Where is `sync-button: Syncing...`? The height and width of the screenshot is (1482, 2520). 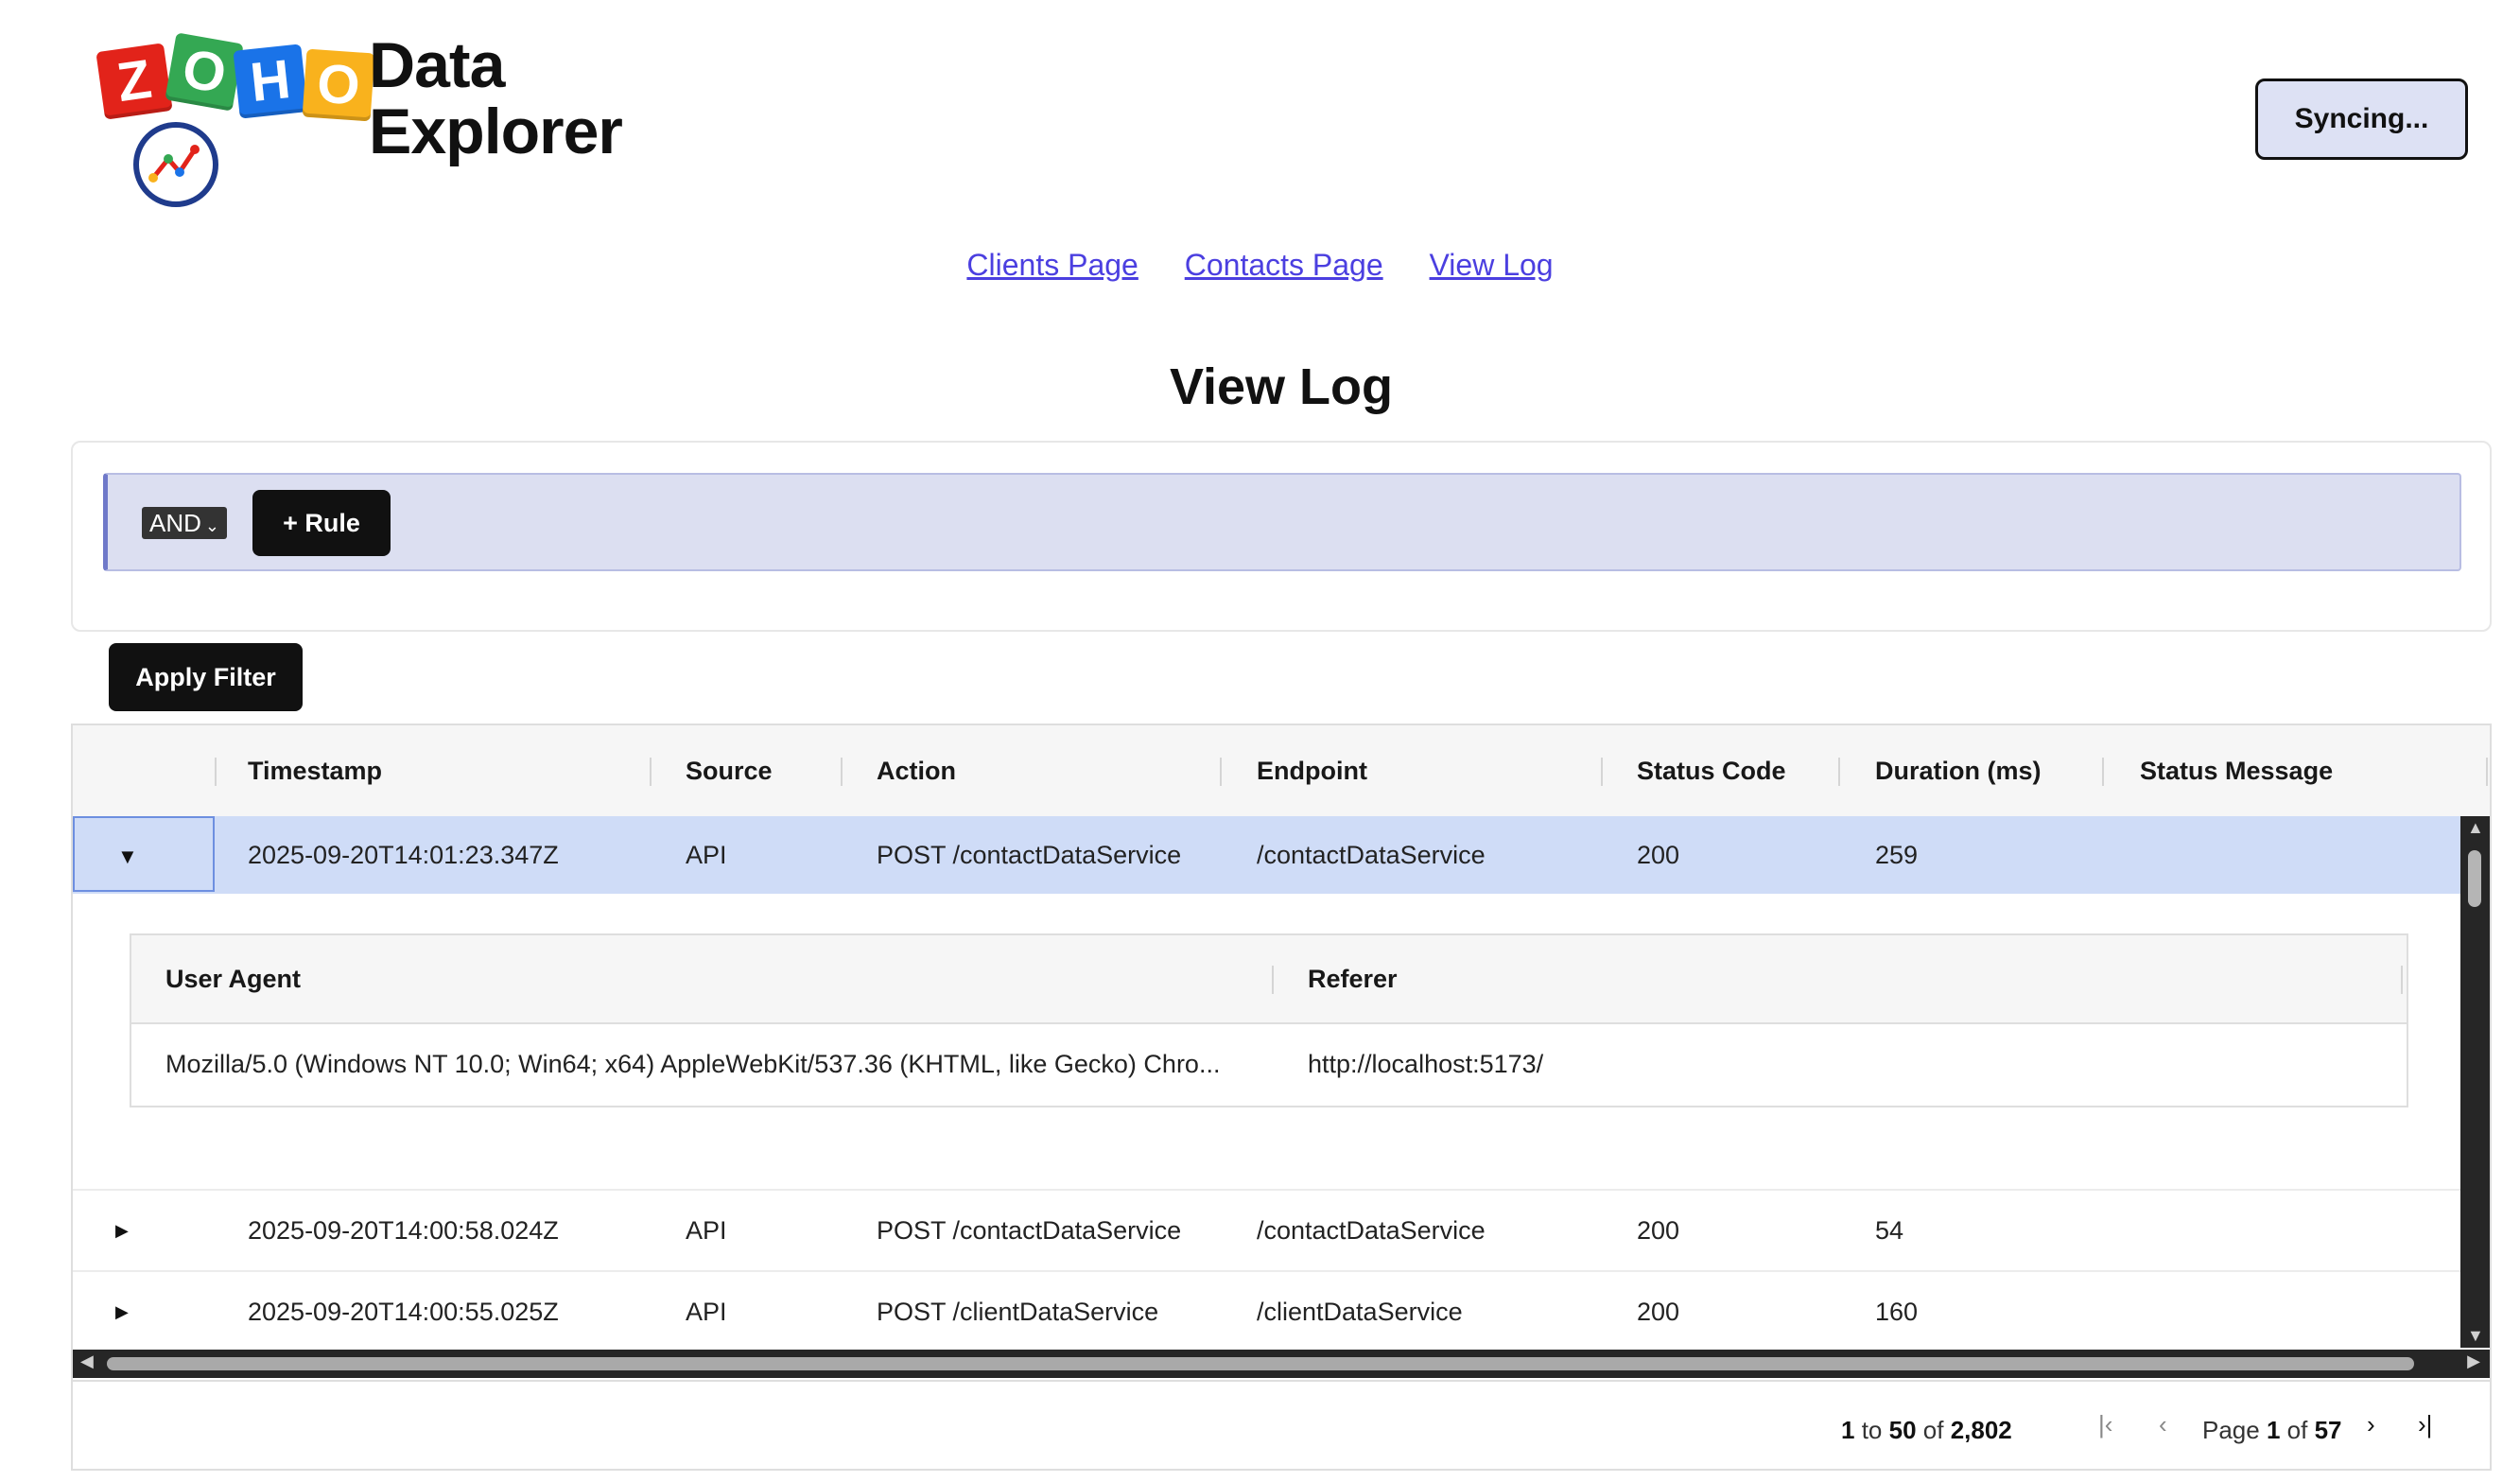
sync-button: Syncing... is located at coordinates (2361, 119).